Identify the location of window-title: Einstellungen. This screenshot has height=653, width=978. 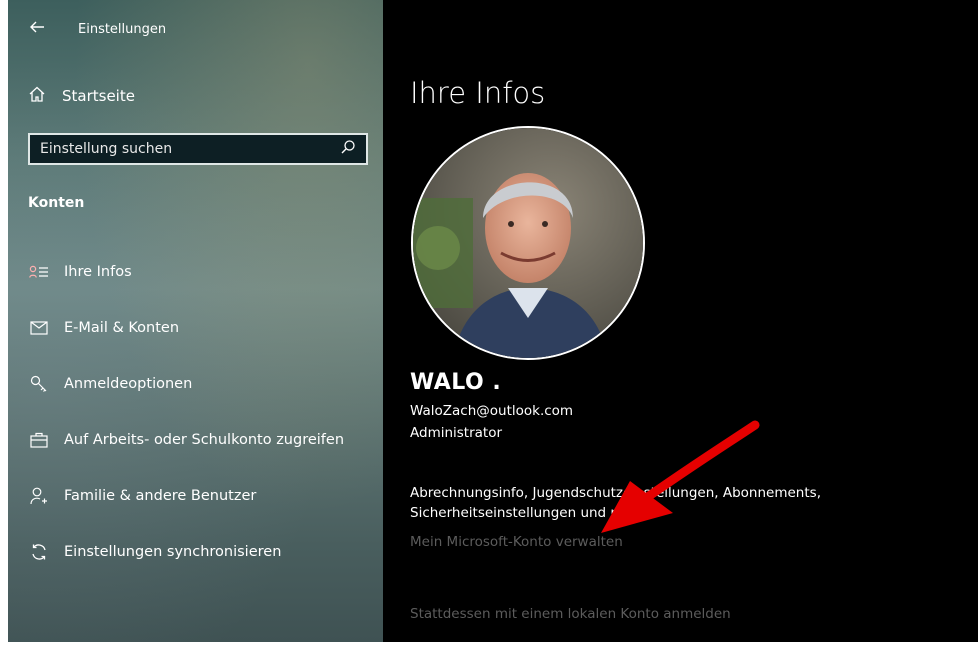
(122, 29).